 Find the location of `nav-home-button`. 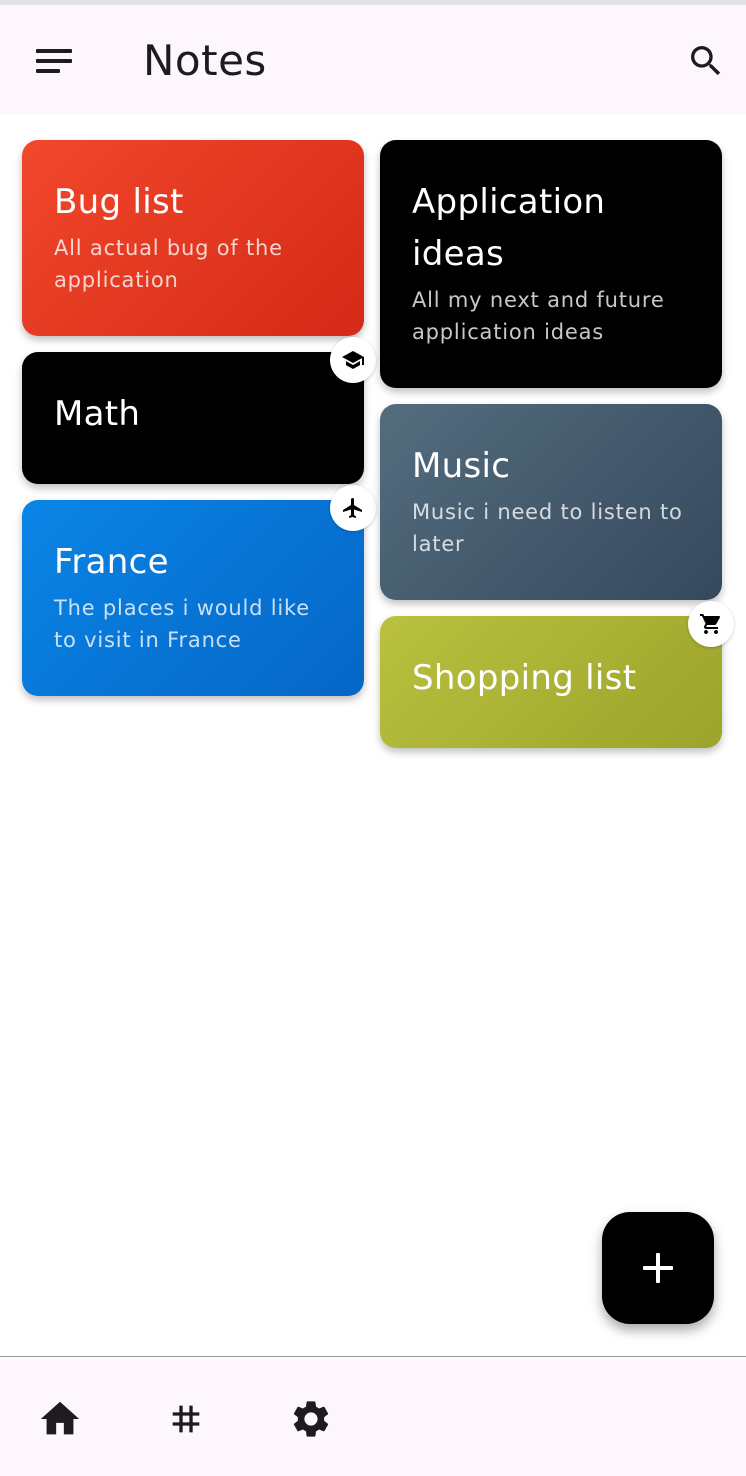

nav-home-button is located at coordinates (60, 1419).